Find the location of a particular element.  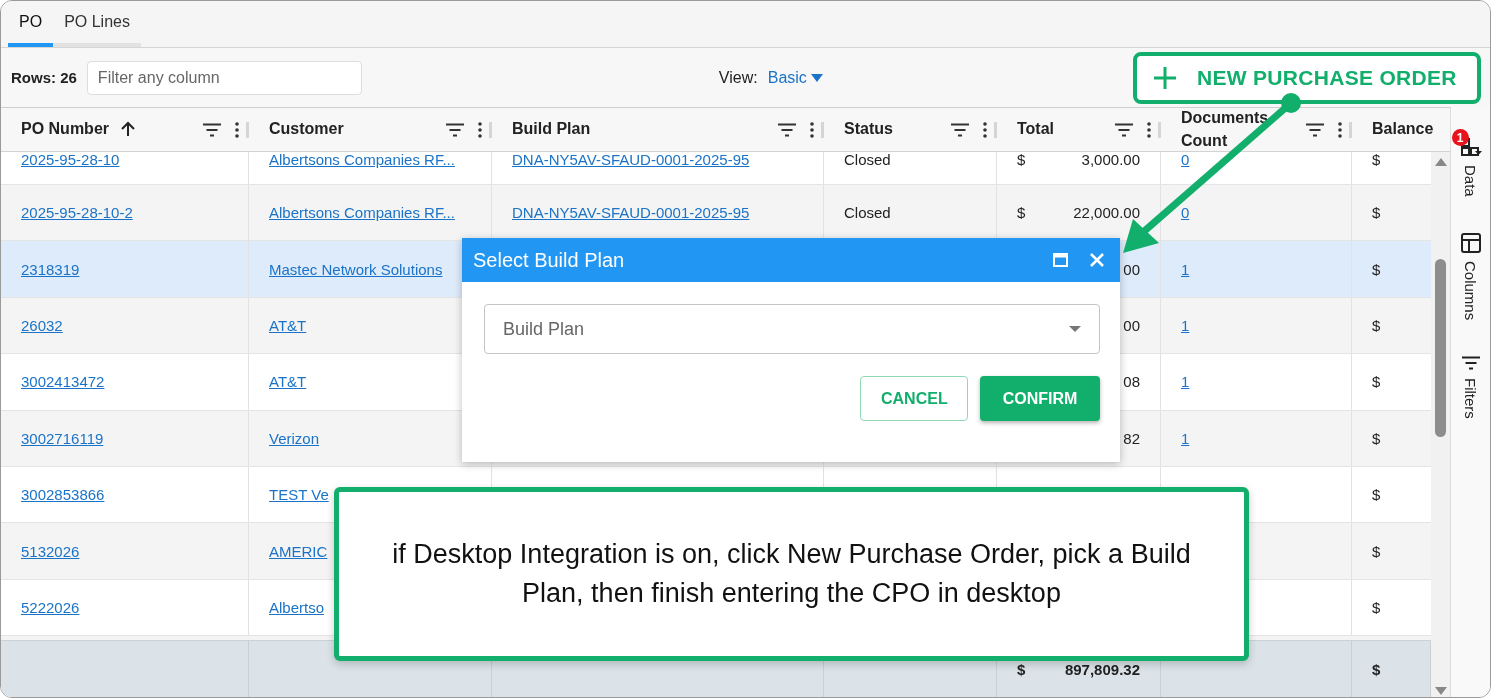

column-header: Total is located at coordinates (1079, 129).